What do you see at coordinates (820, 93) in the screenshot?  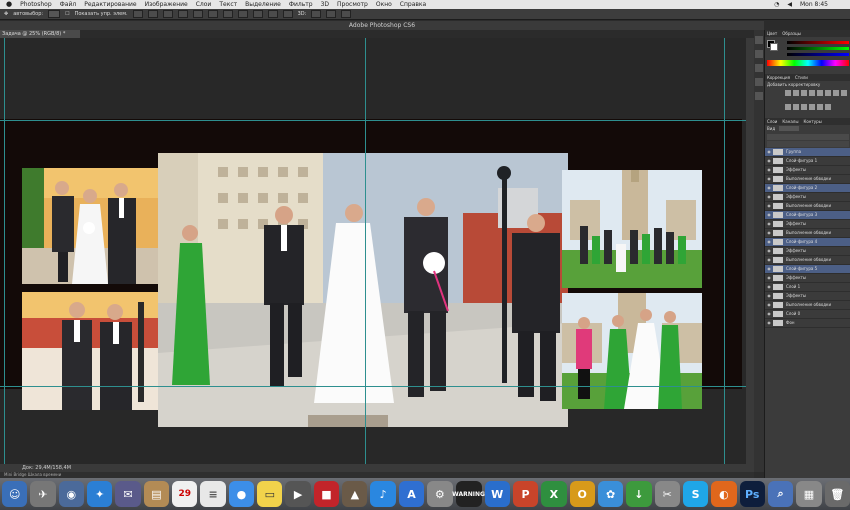 I see `vibrance-icon` at bounding box center [820, 93].